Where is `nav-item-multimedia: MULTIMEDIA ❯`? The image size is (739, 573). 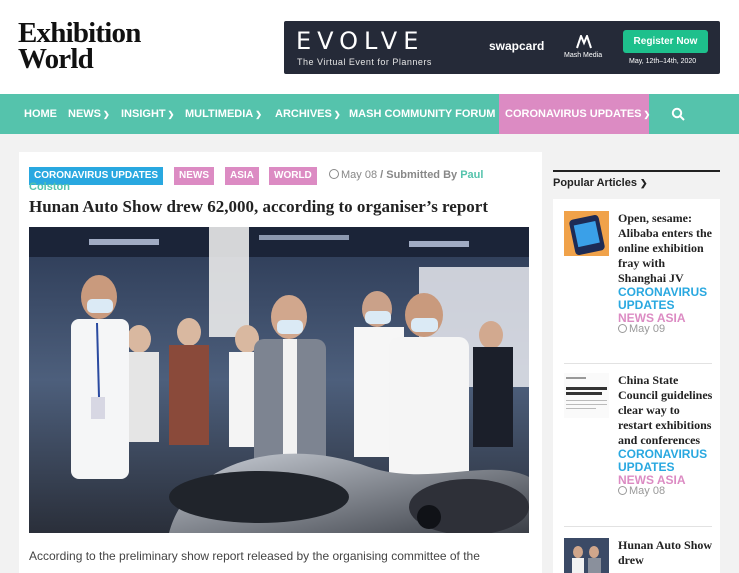 nav-item-multimedia: MULTIMEDIA ❯ is located at coordinates (223, 114).